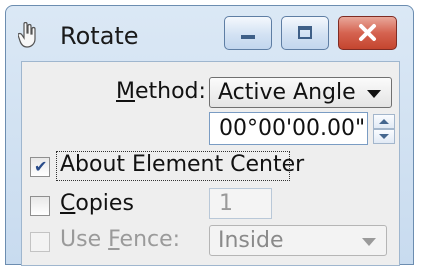  What do you see at coordinates (292, 128) in the screenshot?
I see `angle-value: 00°00'00.00"` at bounding box center [292, 128].